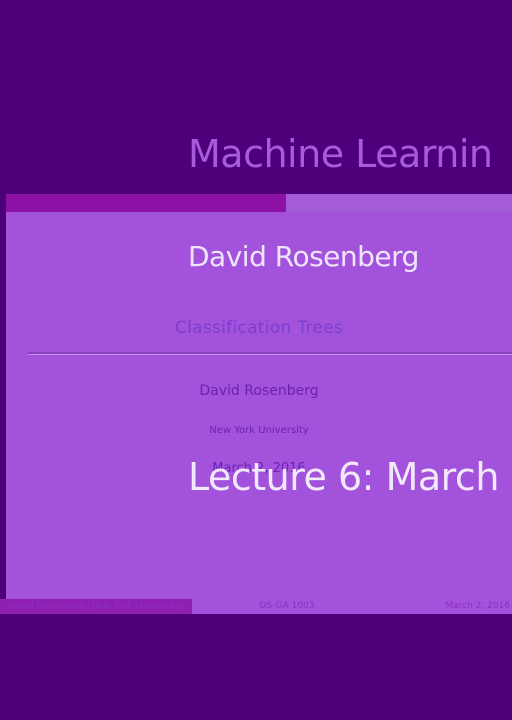 This screenshot has width=512, height=720. Describe the element at coordinates (259, 430) in the screenshot. I see `slide-institution: New York University` at that location.